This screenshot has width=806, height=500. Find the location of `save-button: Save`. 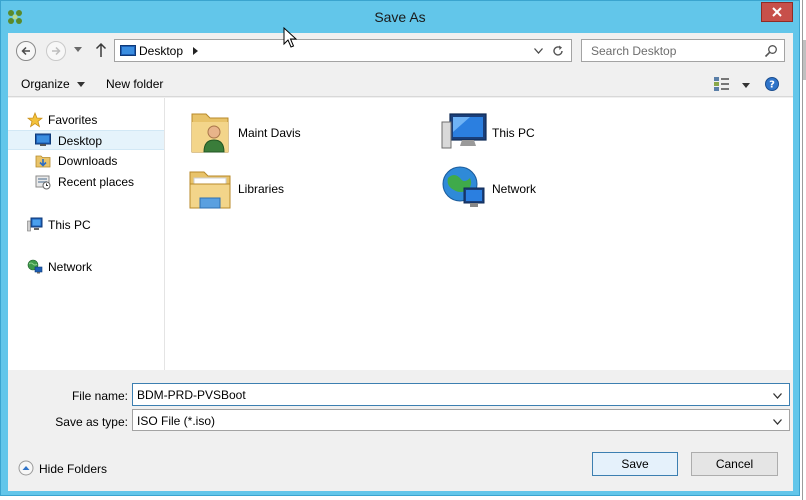

save-button: Save is located at coordinates (635, 464).